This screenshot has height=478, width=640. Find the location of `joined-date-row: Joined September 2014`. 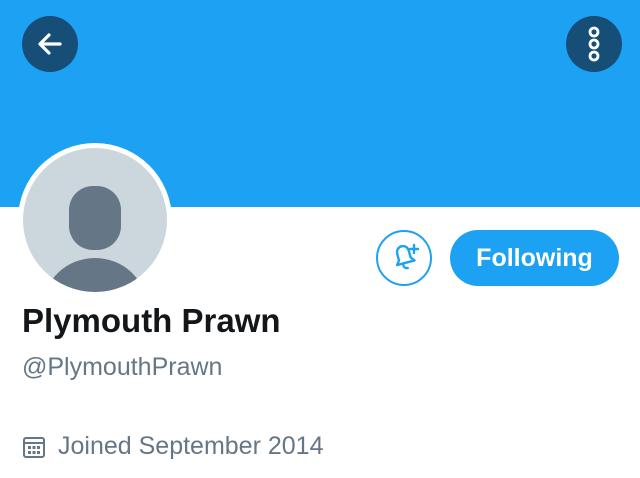

joined-date-row: Joined September 2014 is located at coordinates (172, 446).